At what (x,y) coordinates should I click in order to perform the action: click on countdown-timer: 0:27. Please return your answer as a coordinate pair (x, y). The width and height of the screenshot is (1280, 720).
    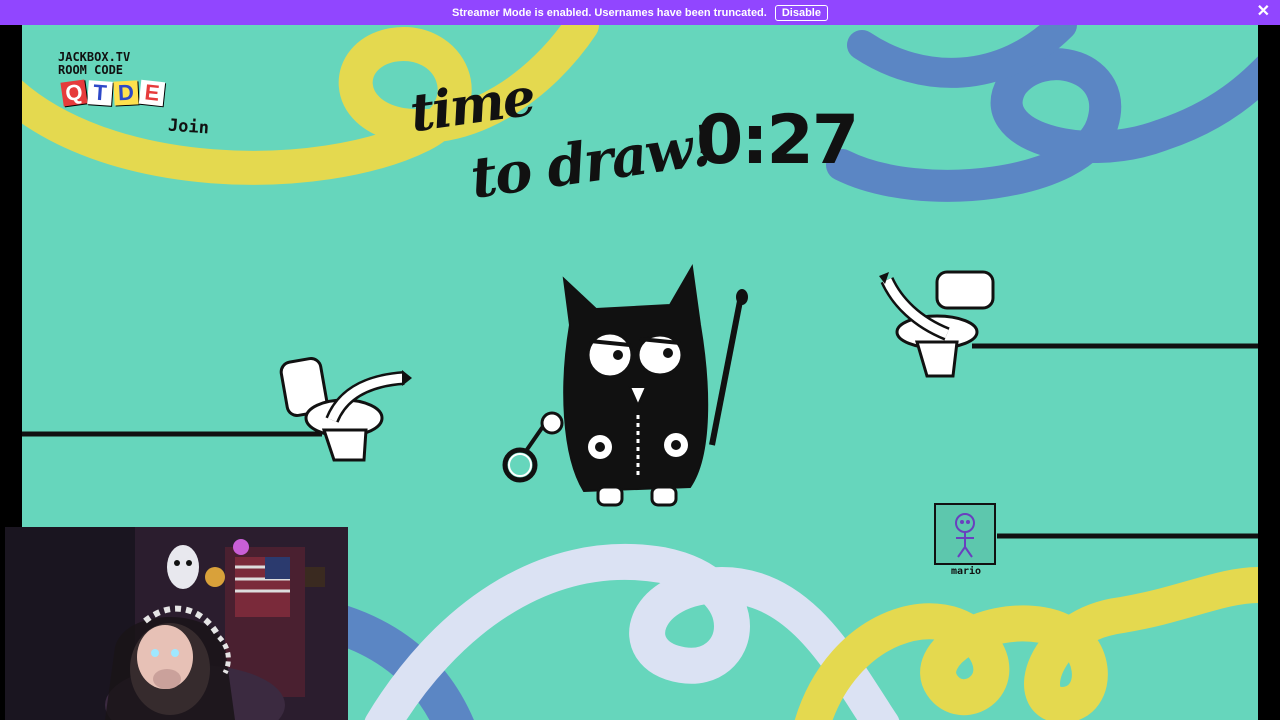
    Looking at the image, I should click on (777, 140).